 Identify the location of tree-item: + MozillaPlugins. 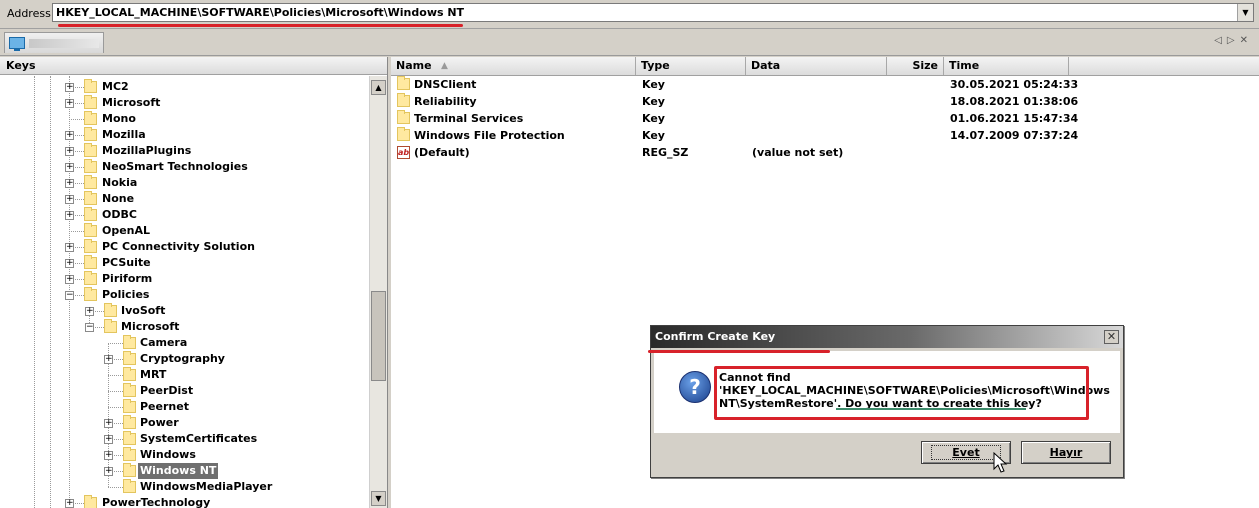
(183, 151).